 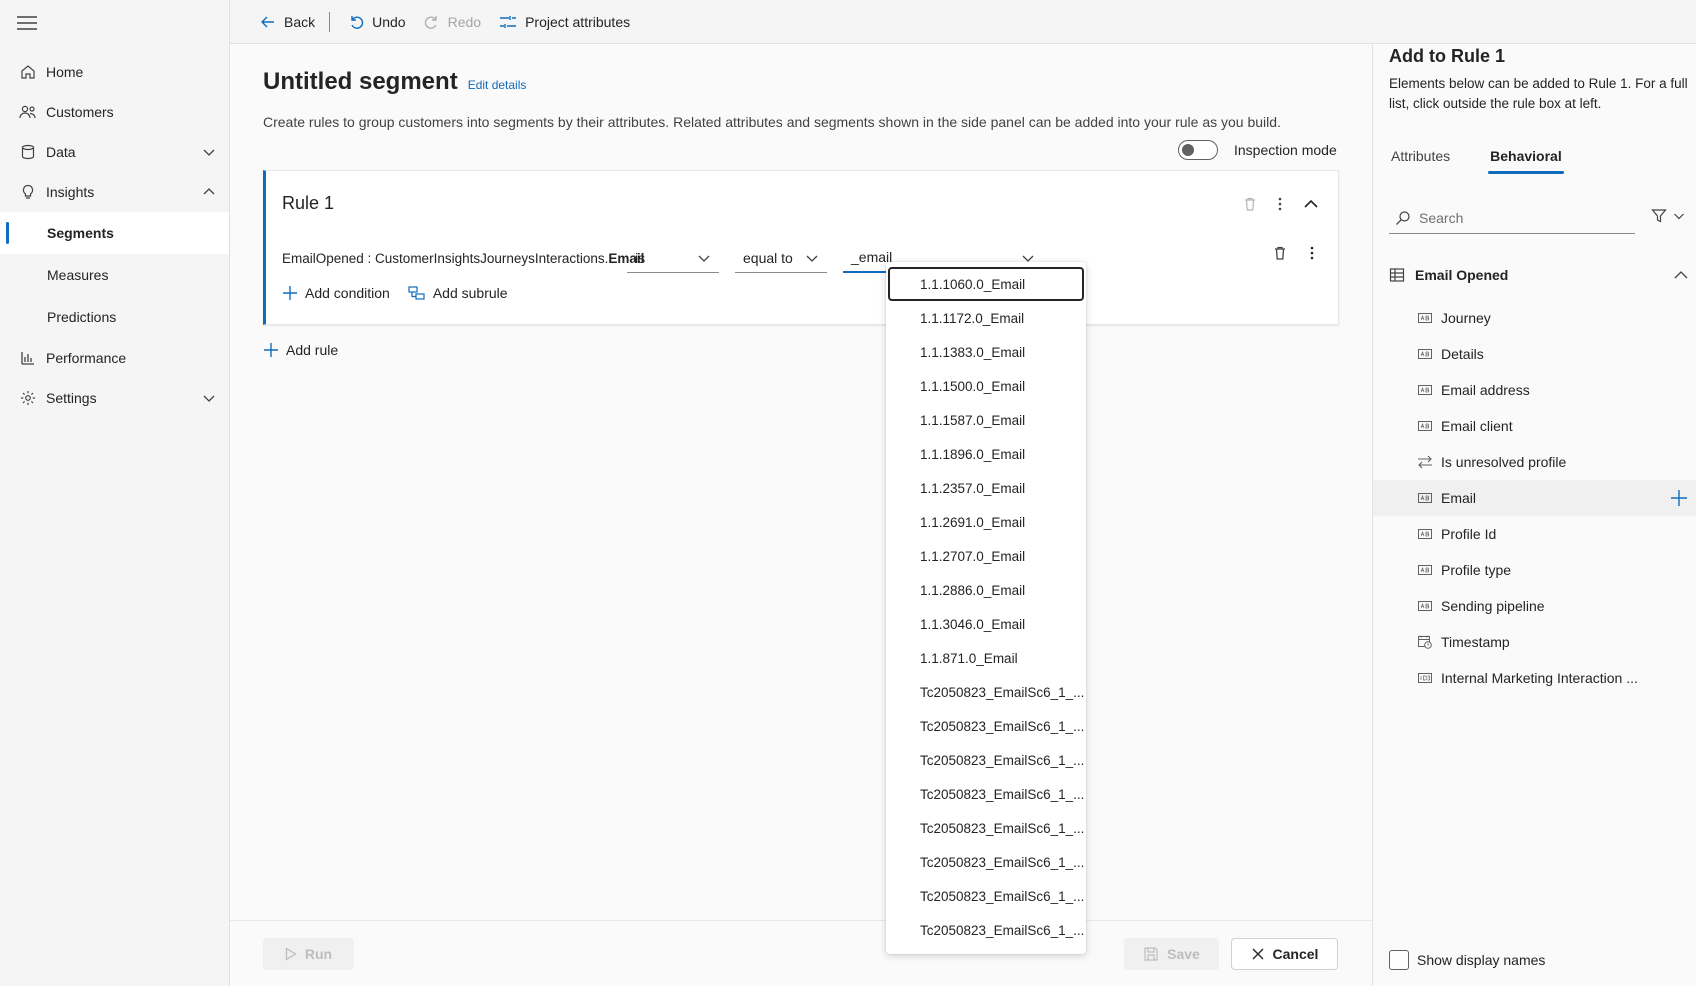 What do you see at coordinates (300, 350) in the screenshot?
I see `add-rule-button: Add rule` at bounding box center [300, 350].